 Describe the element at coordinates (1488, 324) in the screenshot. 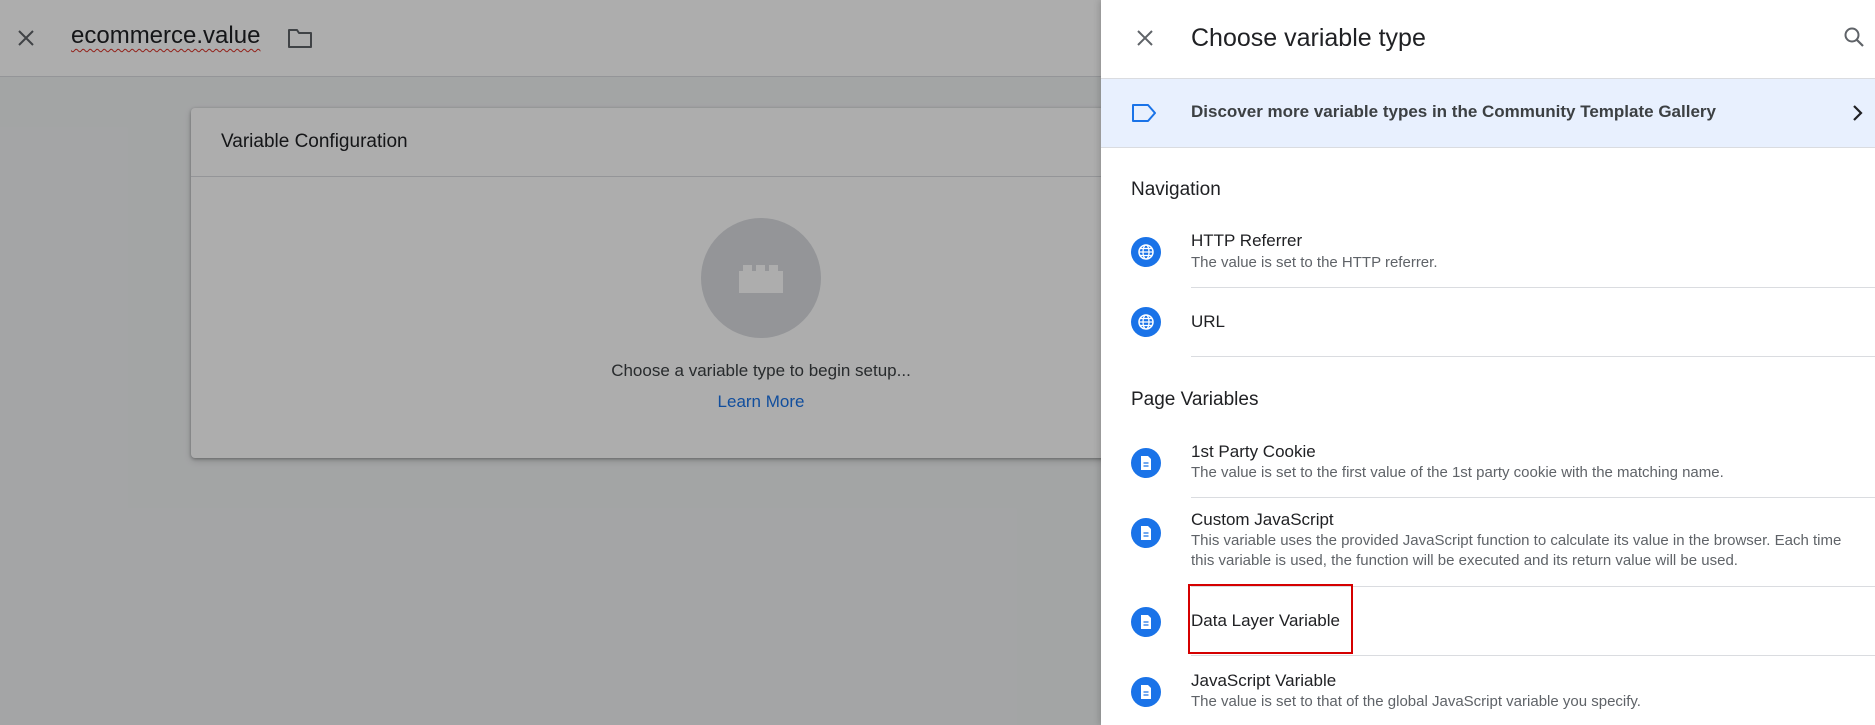

I see `variable-type-url: URL` at that location.